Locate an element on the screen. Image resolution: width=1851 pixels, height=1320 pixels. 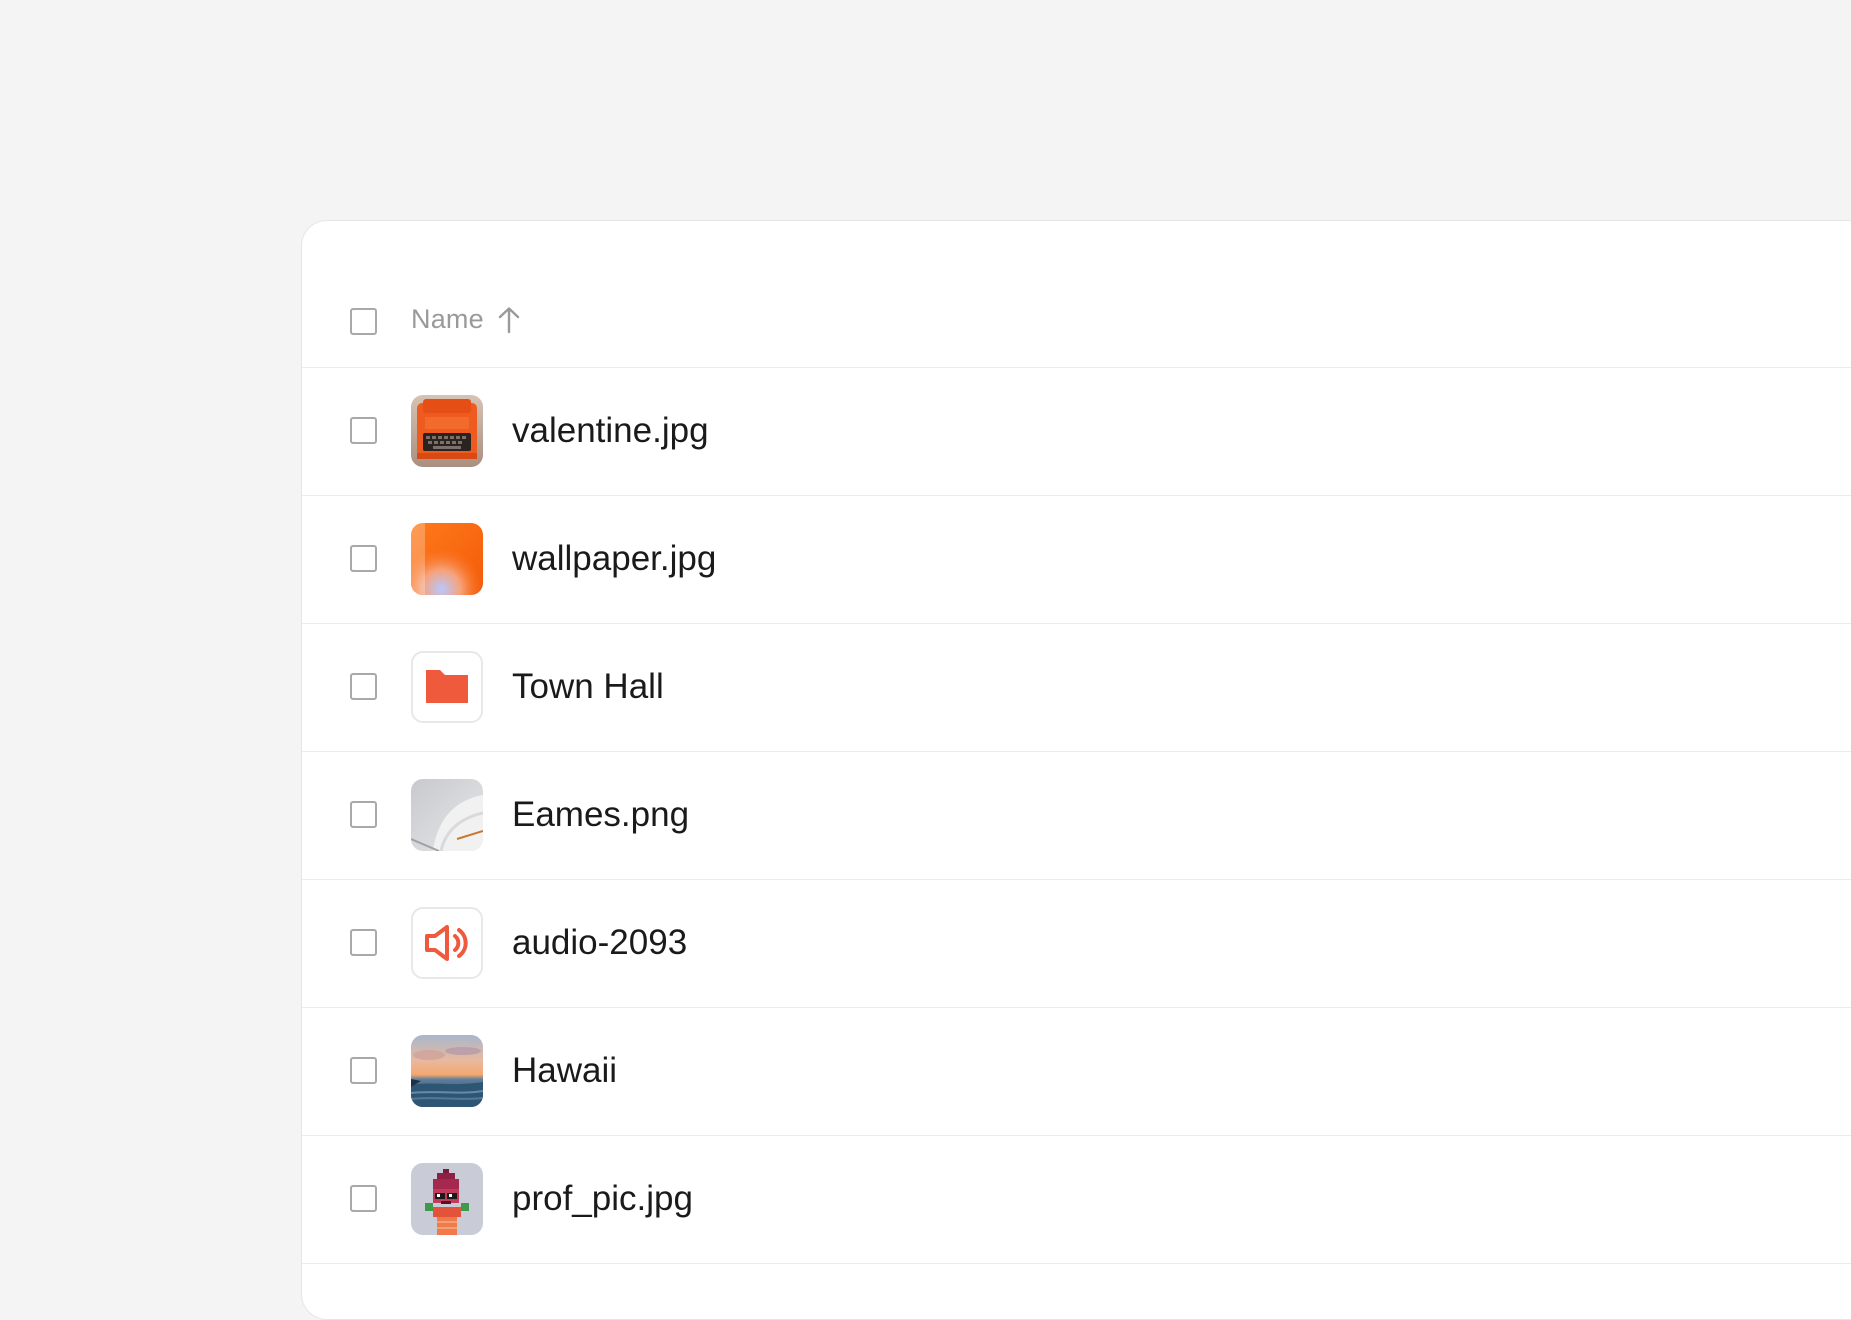
avatar-thumbnail is located at coordinates (447, 1199).